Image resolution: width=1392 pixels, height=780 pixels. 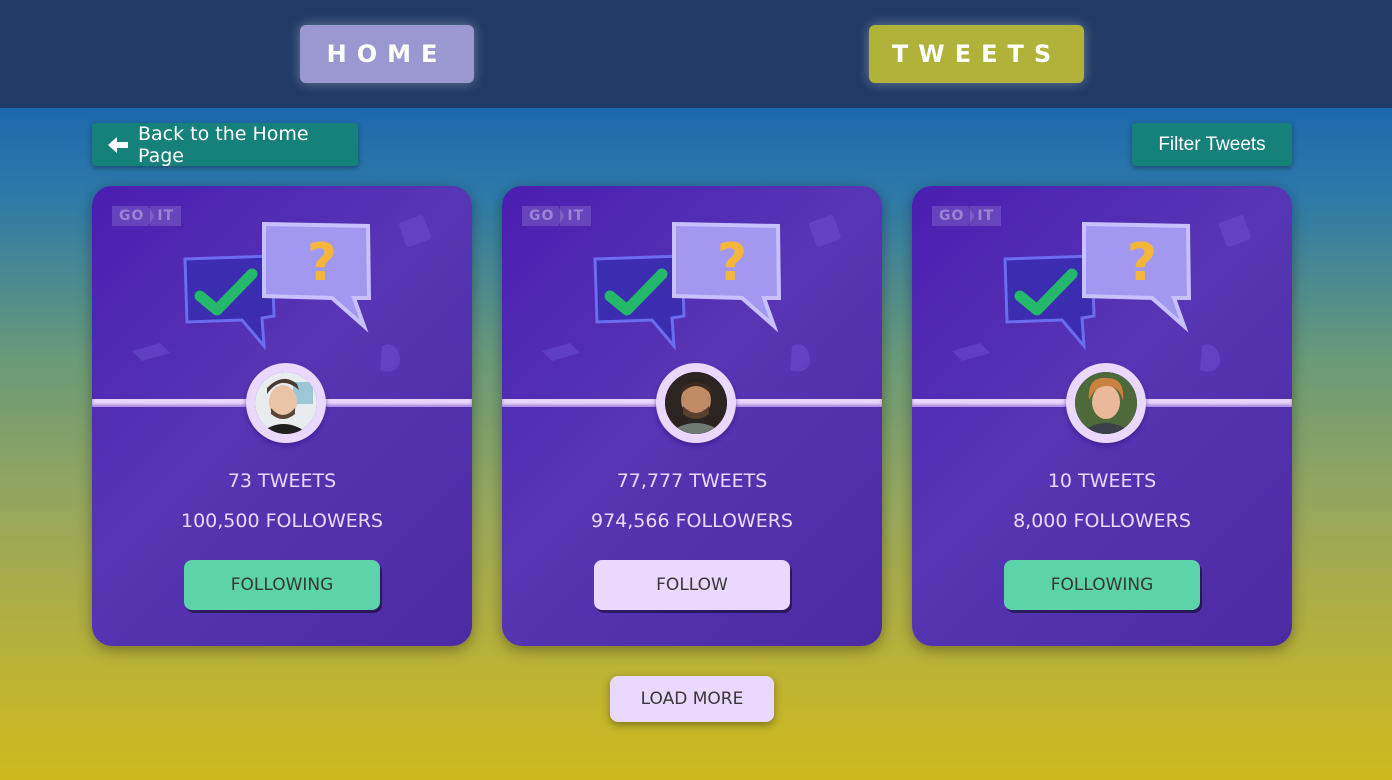 I want to click on follow-button: FOLLOW, so click(x=692, y=585).